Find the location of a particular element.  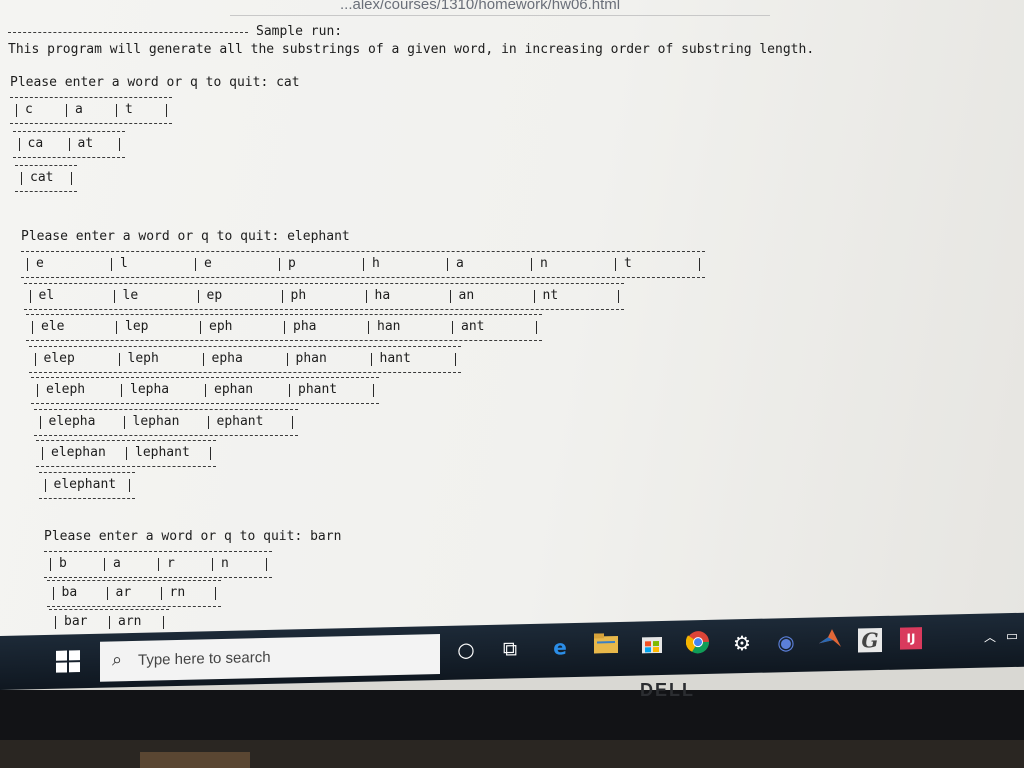

store-icon is located at coordinates (652, 645).